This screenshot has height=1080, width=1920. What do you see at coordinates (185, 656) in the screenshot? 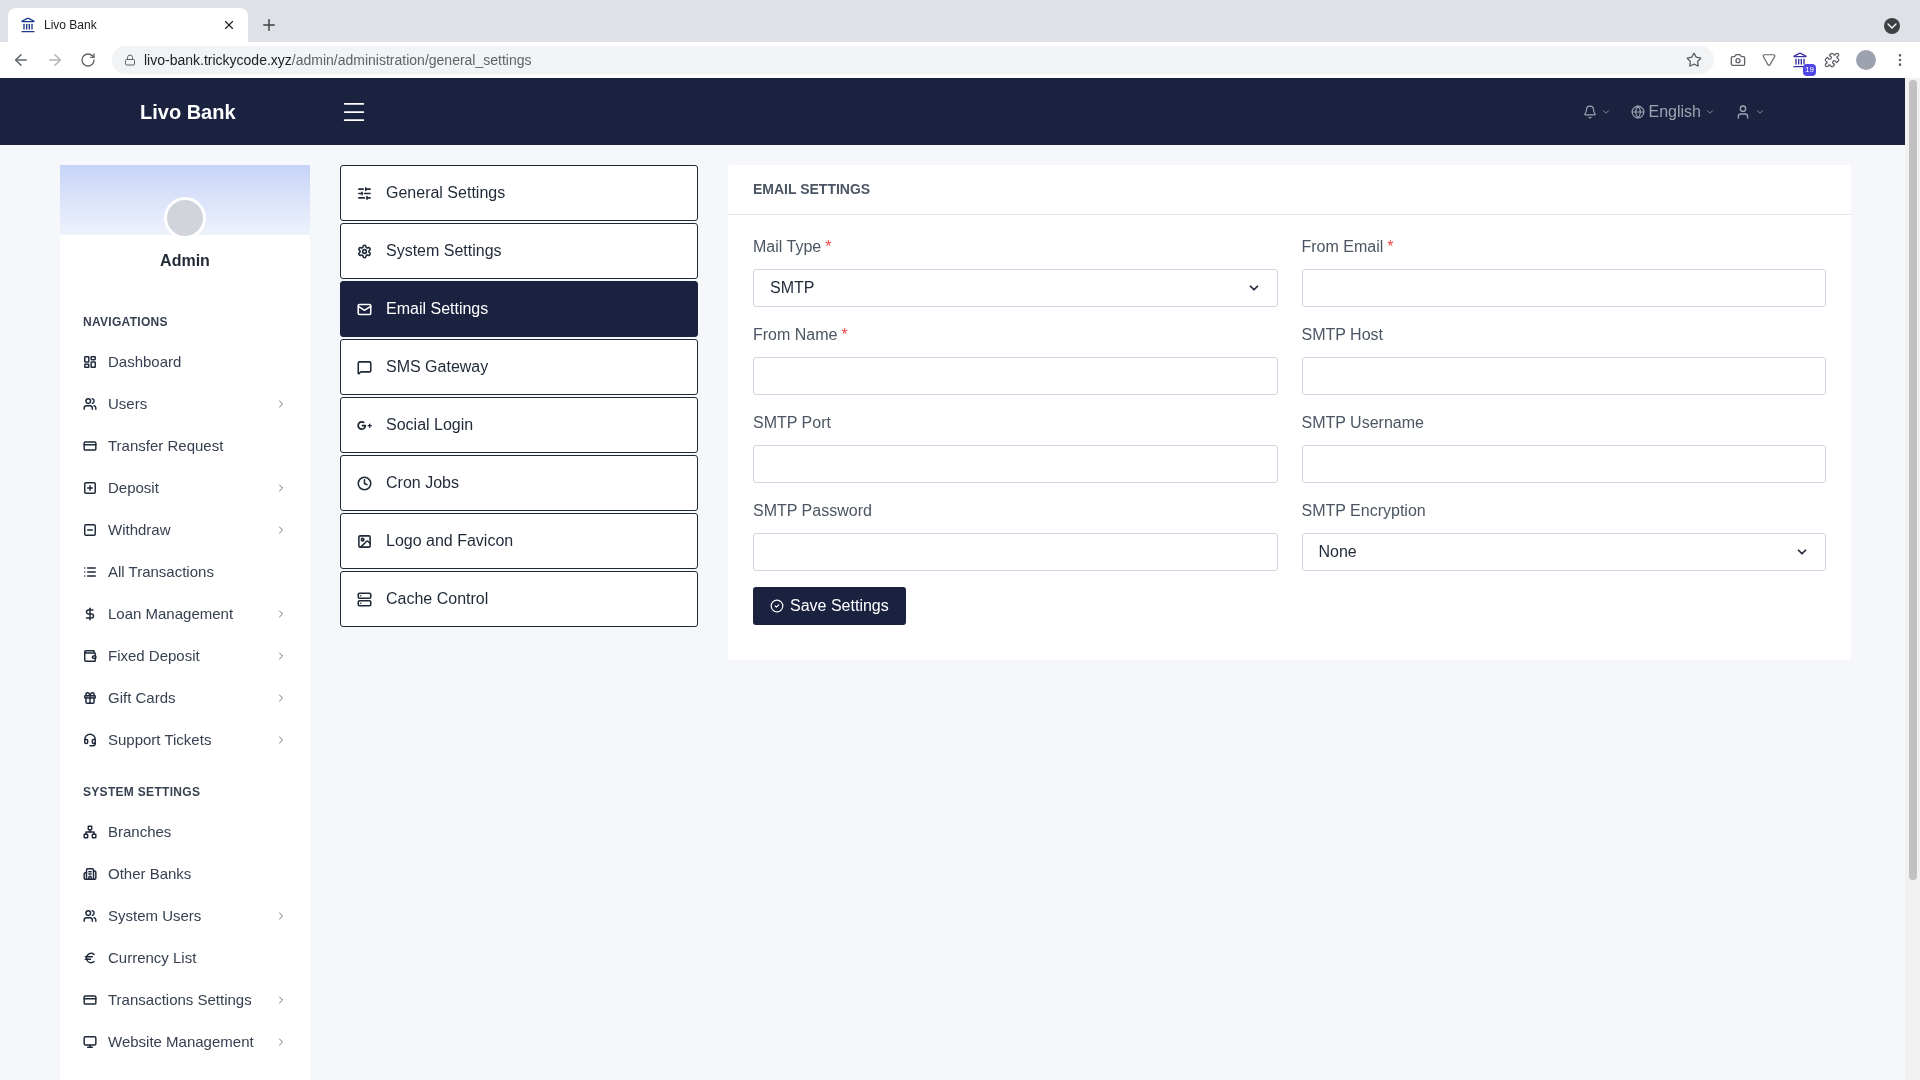
I see `sidebar-item: Fixed Deposit` at bounding box center [185, 656].